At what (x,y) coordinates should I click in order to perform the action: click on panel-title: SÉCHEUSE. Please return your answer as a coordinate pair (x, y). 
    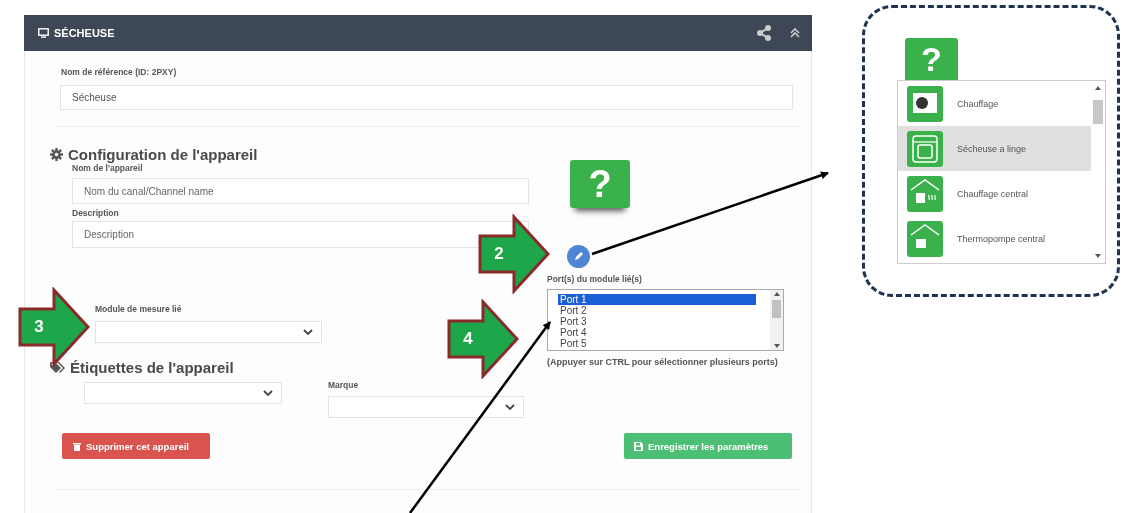
    Looking at the image, I should click on (85, 33).